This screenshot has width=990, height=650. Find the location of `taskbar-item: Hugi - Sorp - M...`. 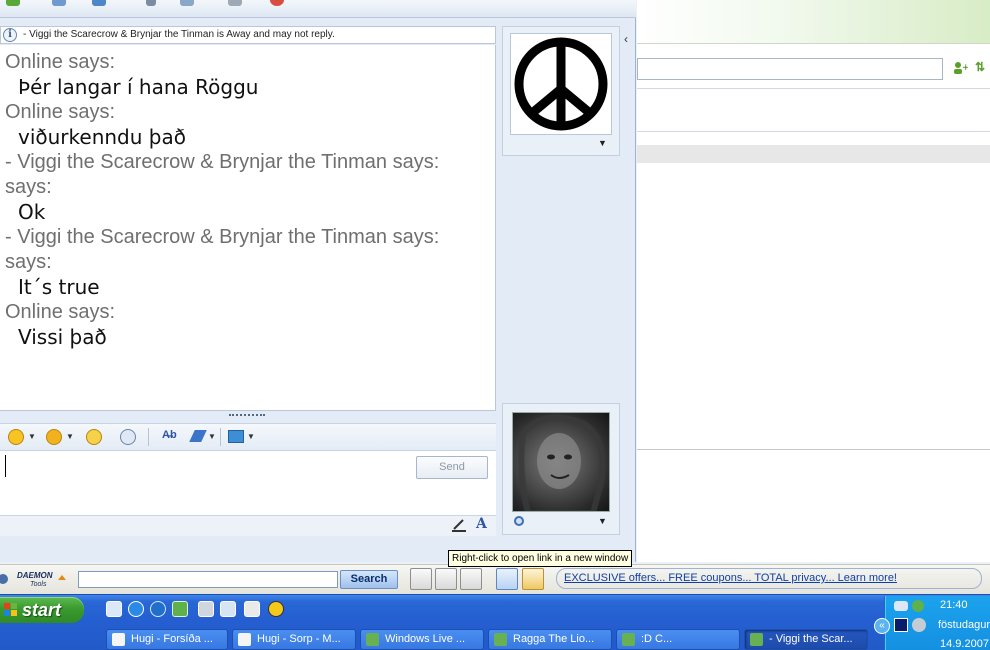

taskbar-item: Hugi - Sorp - M... is located at coordinates (294, 639).